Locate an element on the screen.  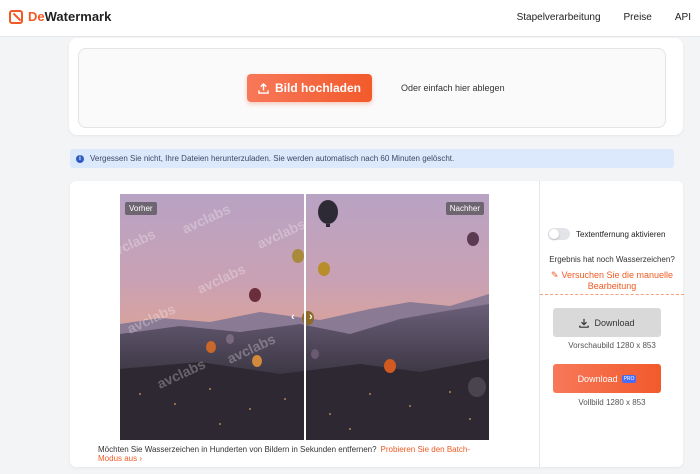
nav-link-batch: Stapelverarbeitung is located at coordinates (559, 17).